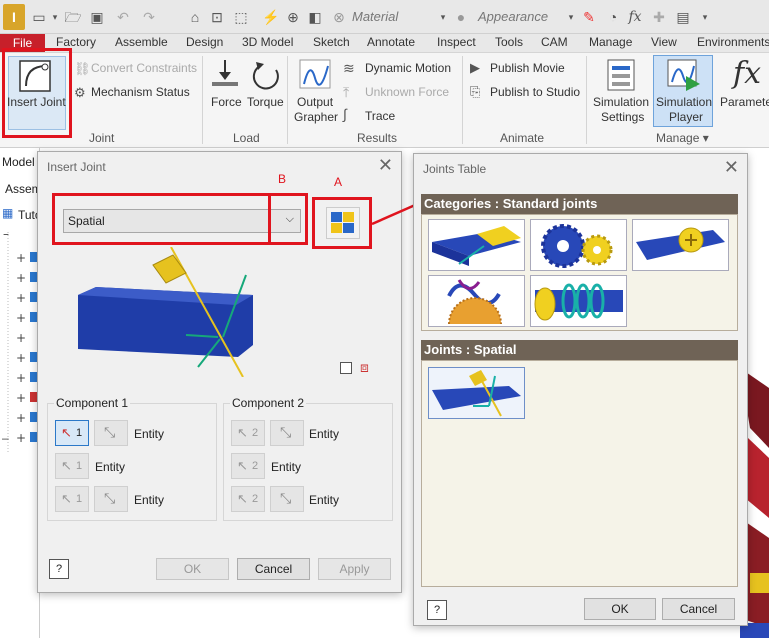  I want to click on tab-assemble: Assemble, so click(141, 42).